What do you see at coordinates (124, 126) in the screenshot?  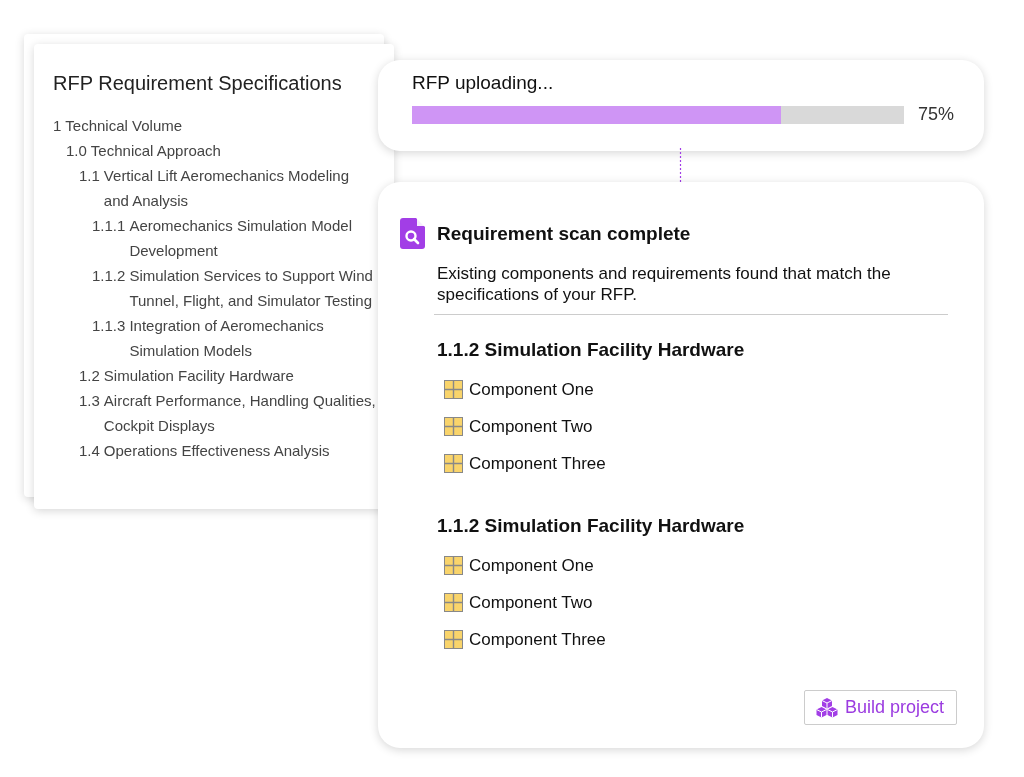 I see `outline-item: Technical Volume` at bounding box center [124, 126].